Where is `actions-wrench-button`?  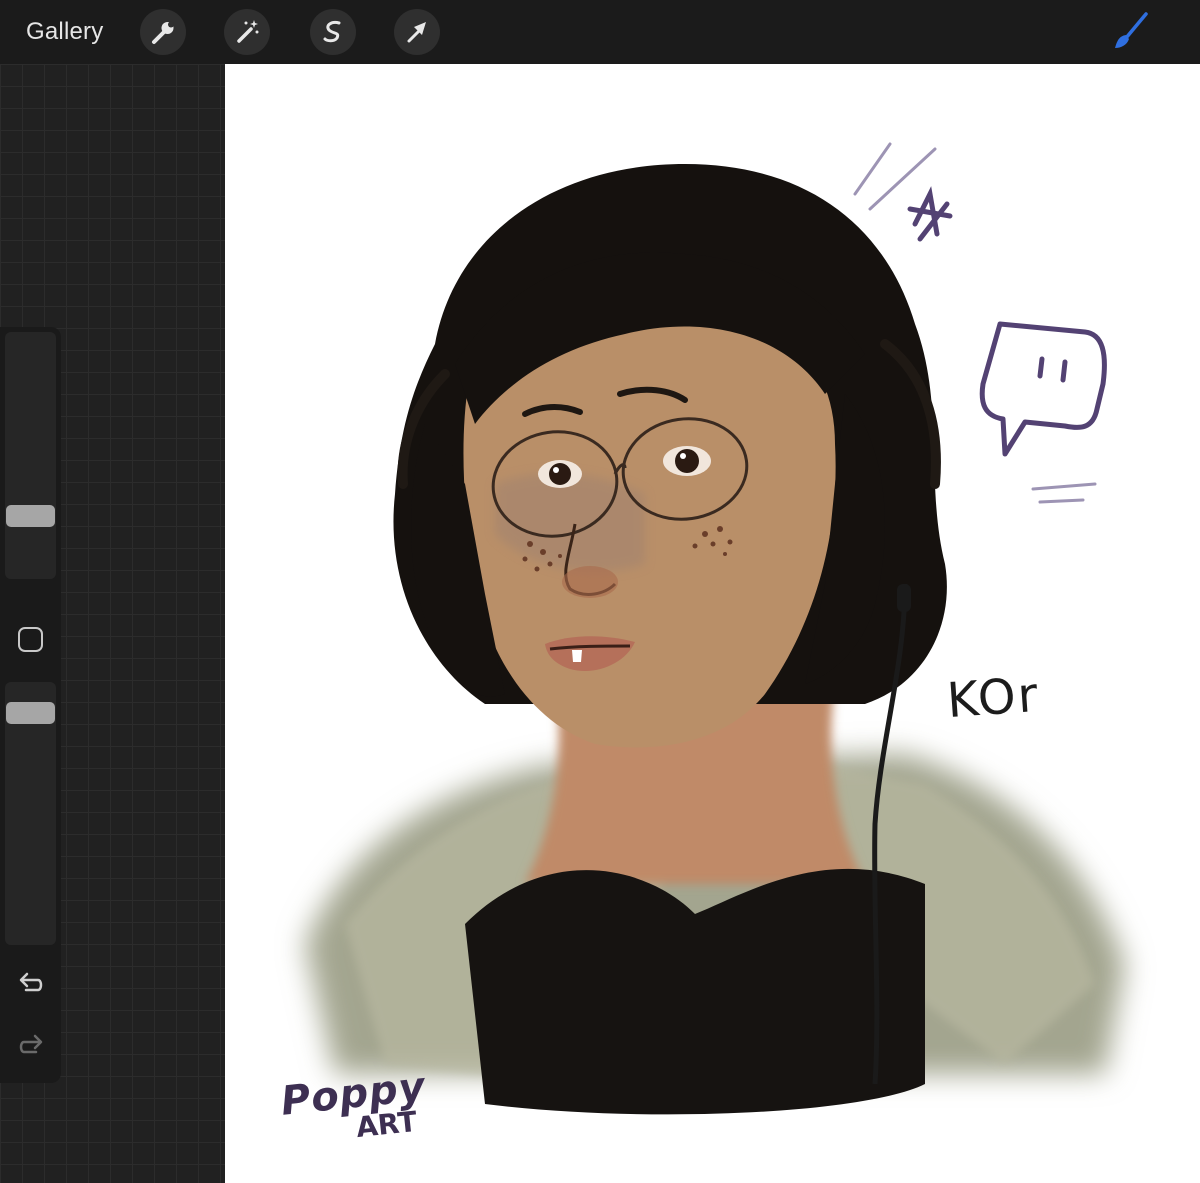
actions-wrench-button is located at coordinates (163, 32).